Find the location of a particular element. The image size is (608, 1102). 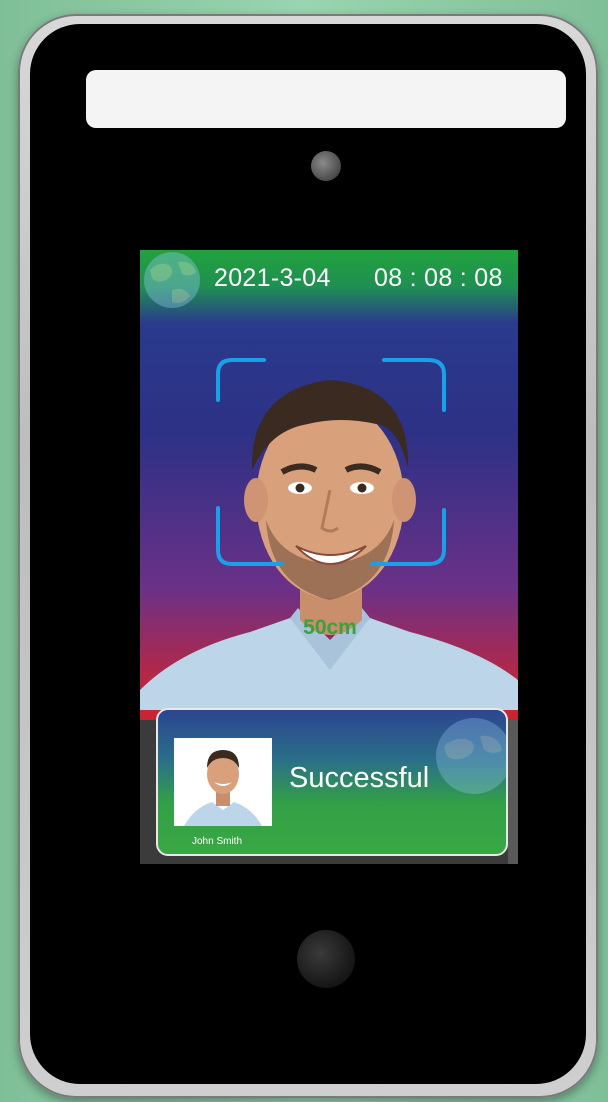

recognition-result-card: John Smith Successful is located at coordinates (332, 782).